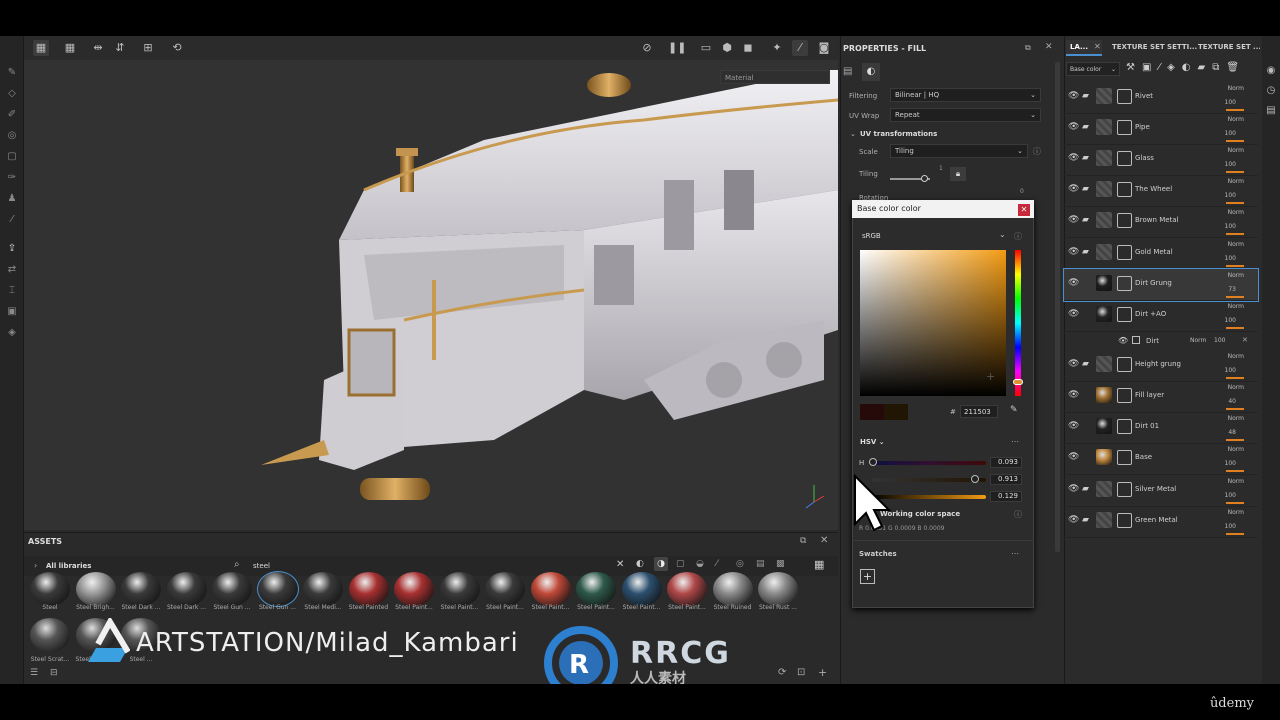  What do you see at coordinates (819, 564) in the screenshot?
I see `grid-view-icon: ▦` at bounding box center [819, 564].